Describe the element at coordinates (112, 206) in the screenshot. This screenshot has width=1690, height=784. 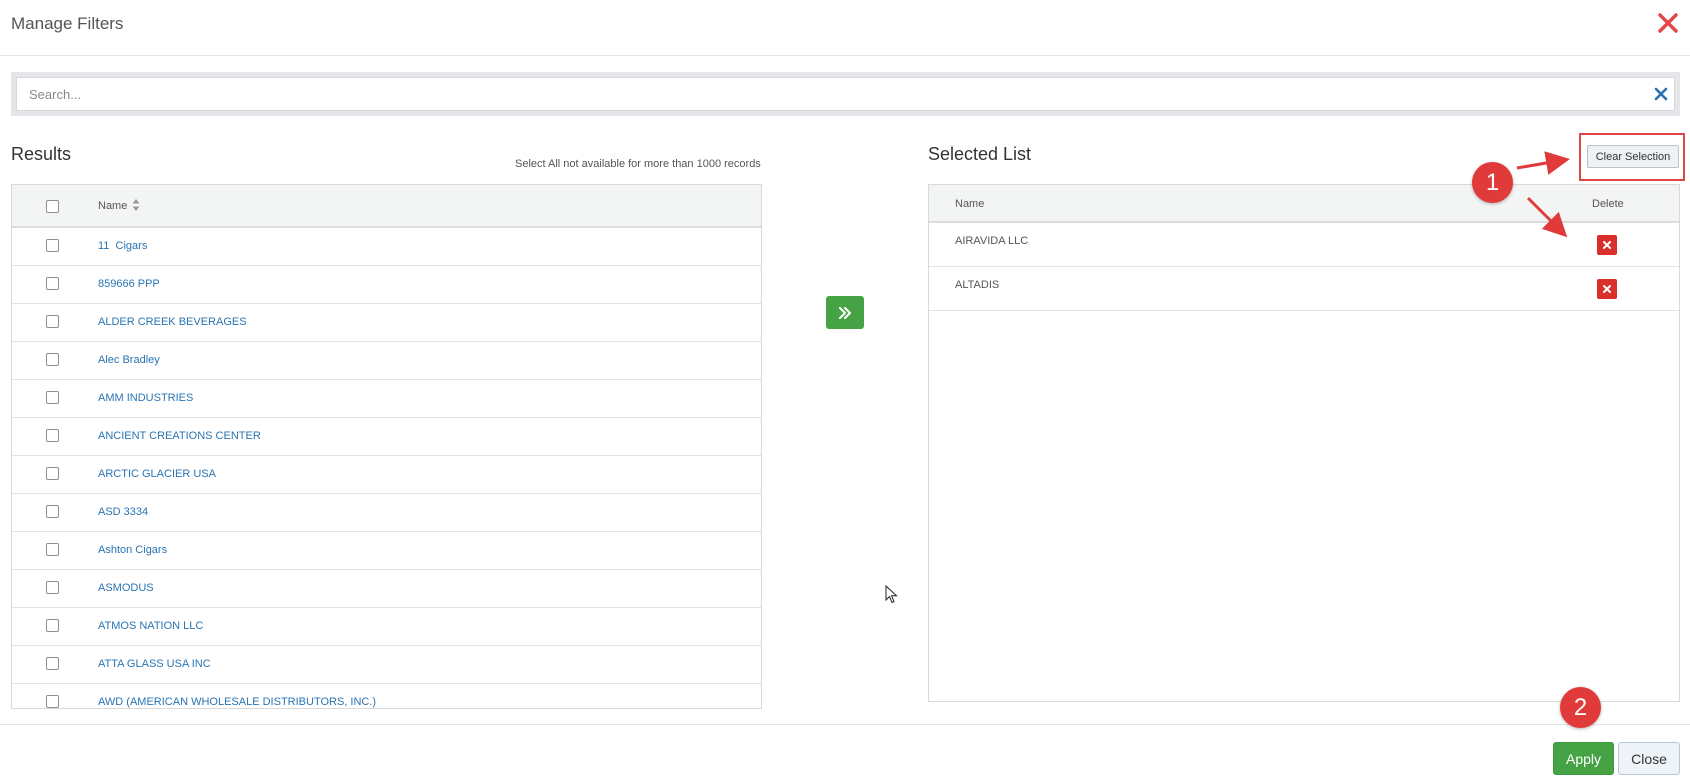
I see `name-column-header: Name` at that location.